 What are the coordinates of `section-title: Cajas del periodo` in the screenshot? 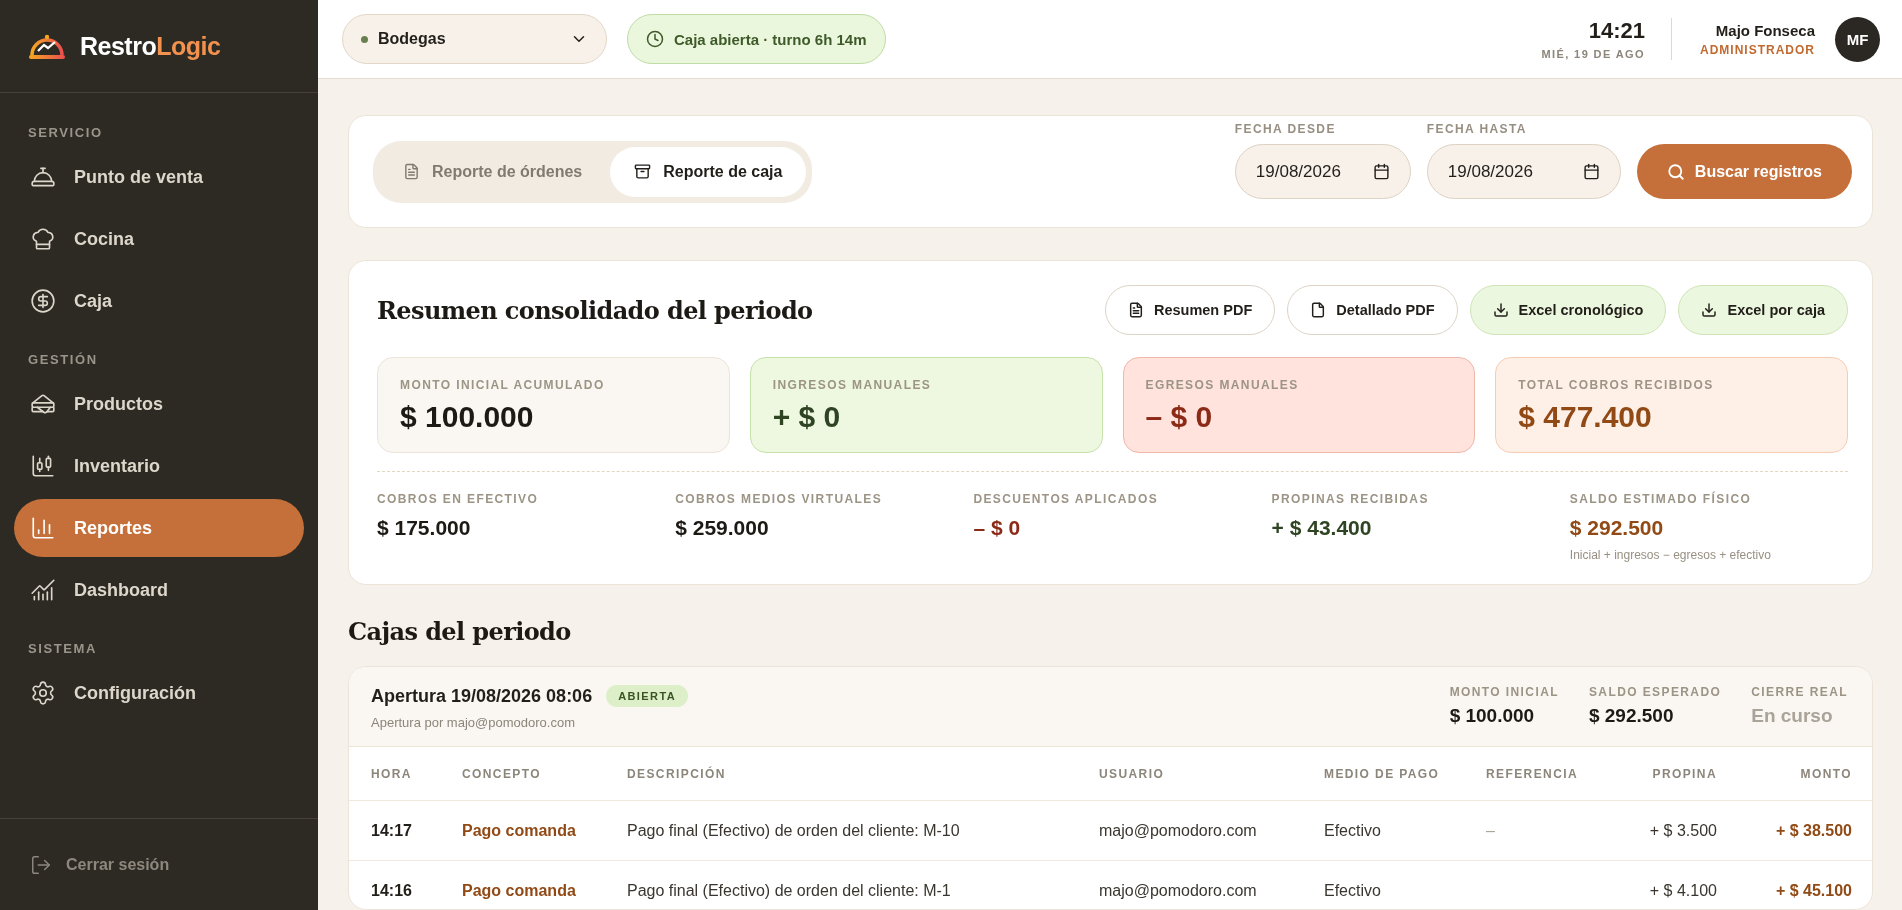 It's located at (460, 632).